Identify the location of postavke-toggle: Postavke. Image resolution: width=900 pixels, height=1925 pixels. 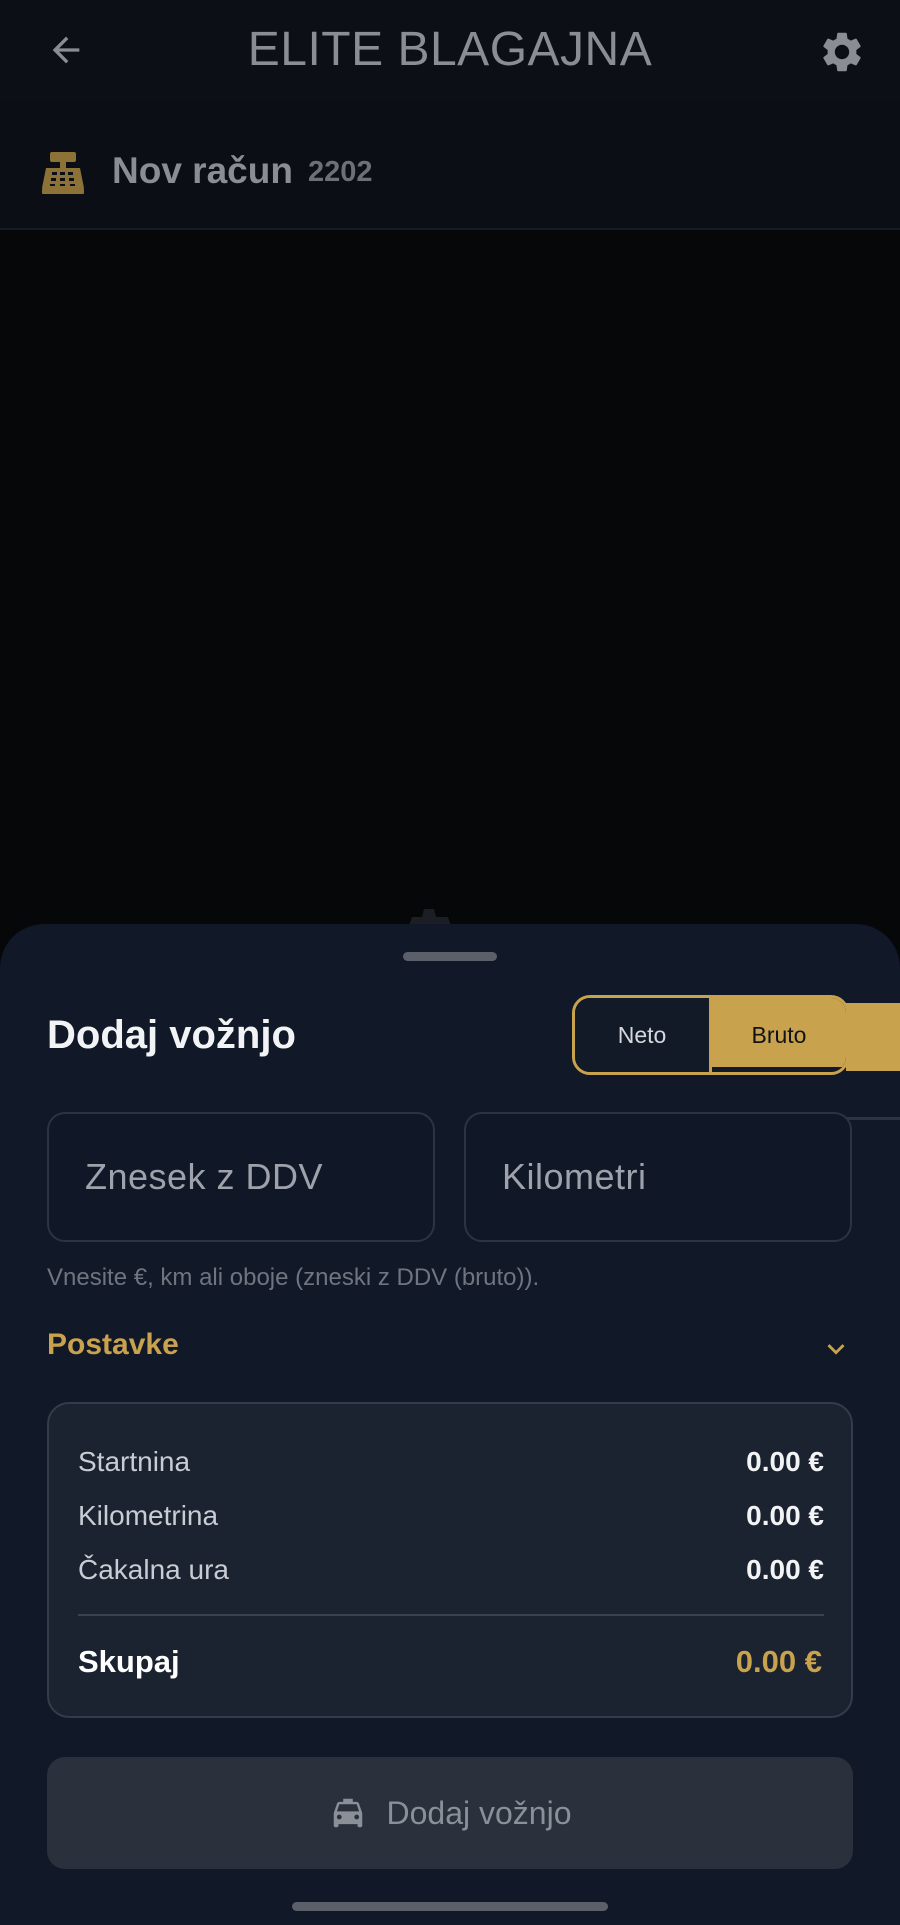
(450, 1348).